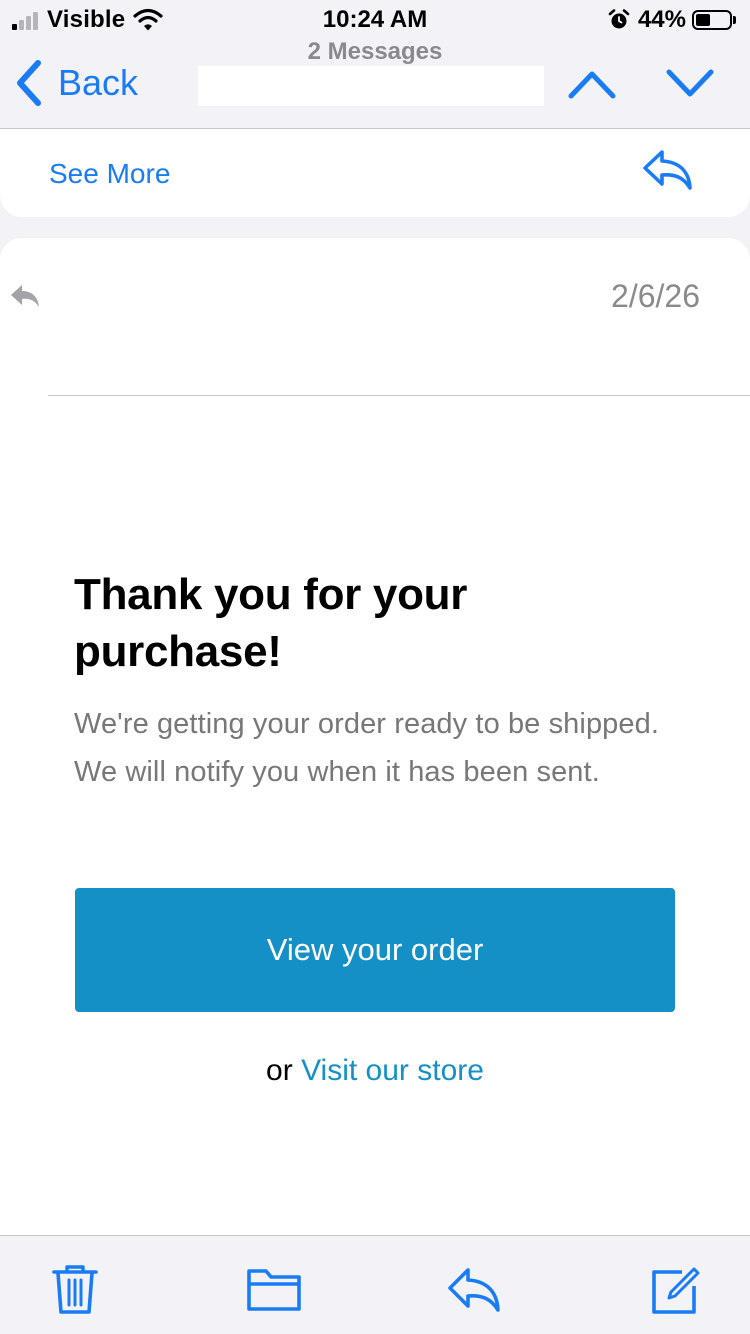 The width and height of the screenshot is (750, 1334). I want to click on trash-icon, so click(75, 1289).